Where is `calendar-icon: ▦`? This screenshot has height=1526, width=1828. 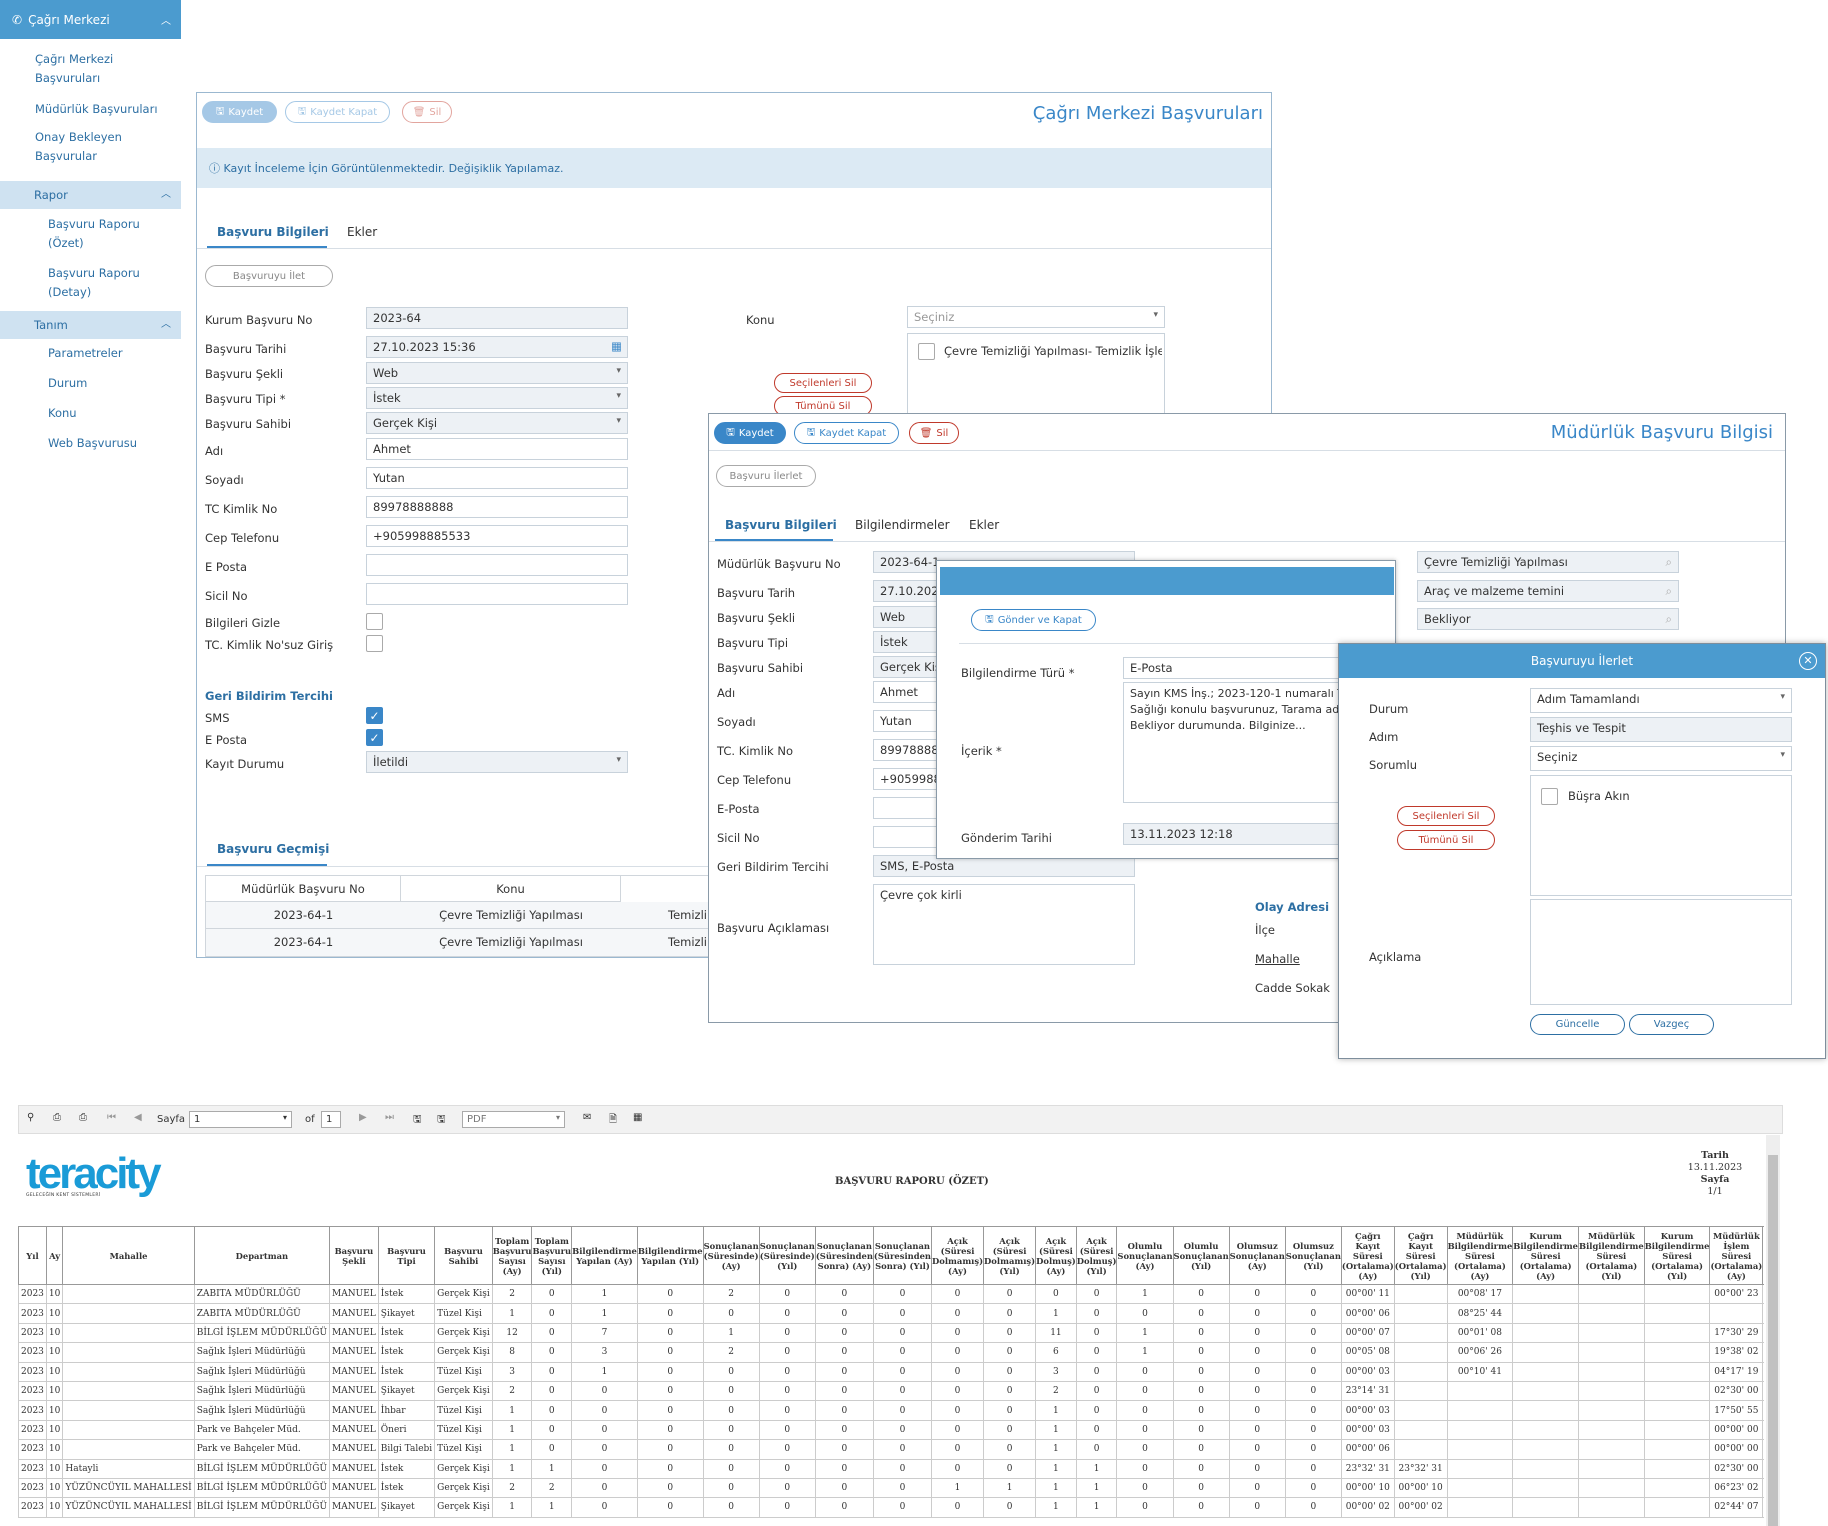 calendar-icon: ▦ is located at coordinates (616, 346).